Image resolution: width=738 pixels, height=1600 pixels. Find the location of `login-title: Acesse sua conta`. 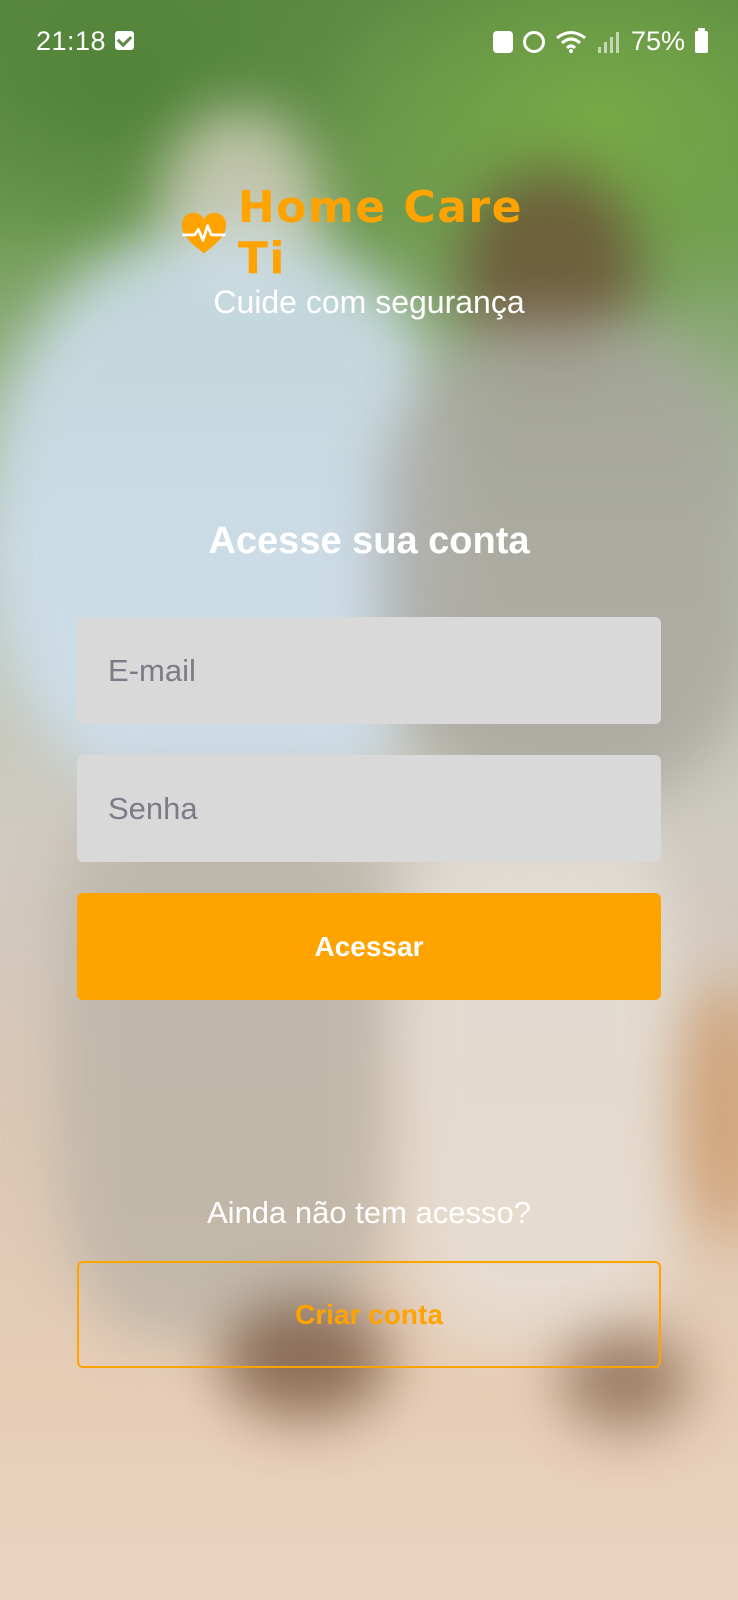

login-title: Acesse sua conta is located at coordinates (369, 541).